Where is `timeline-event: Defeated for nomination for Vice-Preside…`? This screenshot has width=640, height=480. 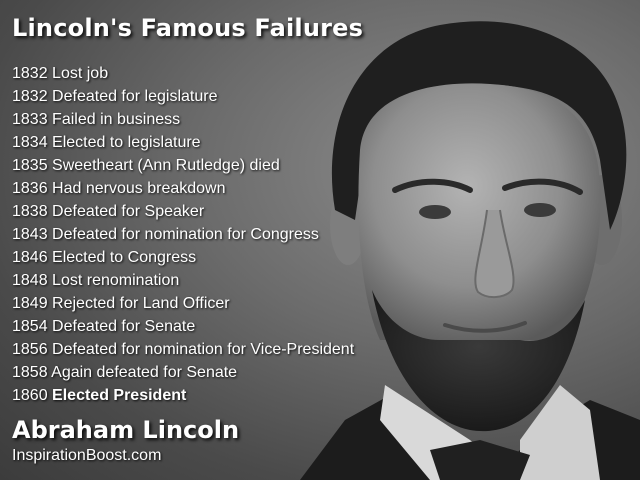 timeline-event: Defeated for nomination for Vice-Preside… is located at coordinates (203, 349).